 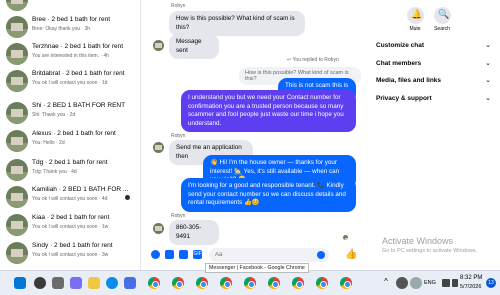 What do you see at coordinates (70, 162) in the screenshot?
I see `conversation-name: Tdg · 2 bed 1 bath for rent` at bounding box center [70, 162].